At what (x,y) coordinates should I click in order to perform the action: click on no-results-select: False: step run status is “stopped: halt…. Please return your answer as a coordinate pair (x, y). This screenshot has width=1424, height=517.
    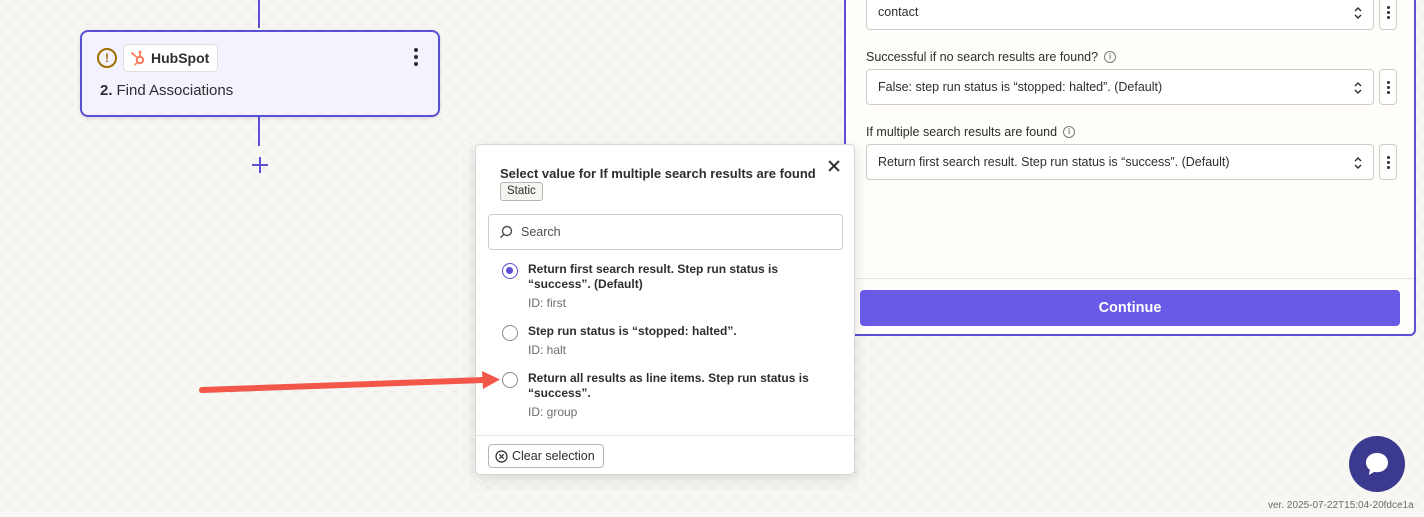
    Looking at the image, I should click on (1120, 87).